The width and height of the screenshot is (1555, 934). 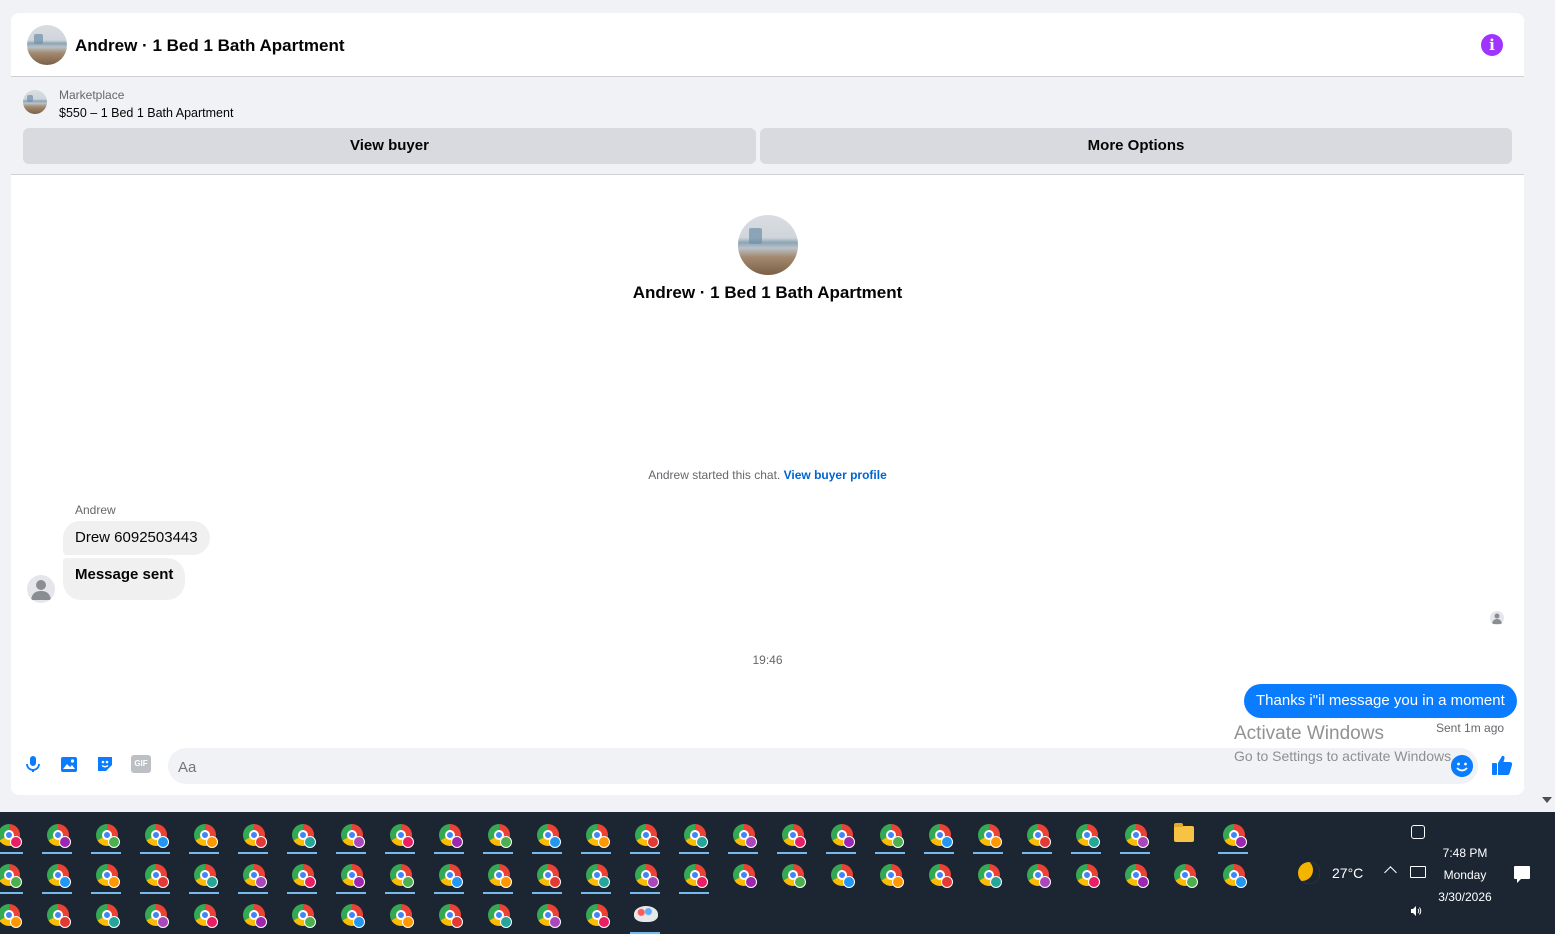 I want to click on sender-avatar, so click(x=41, y=589).